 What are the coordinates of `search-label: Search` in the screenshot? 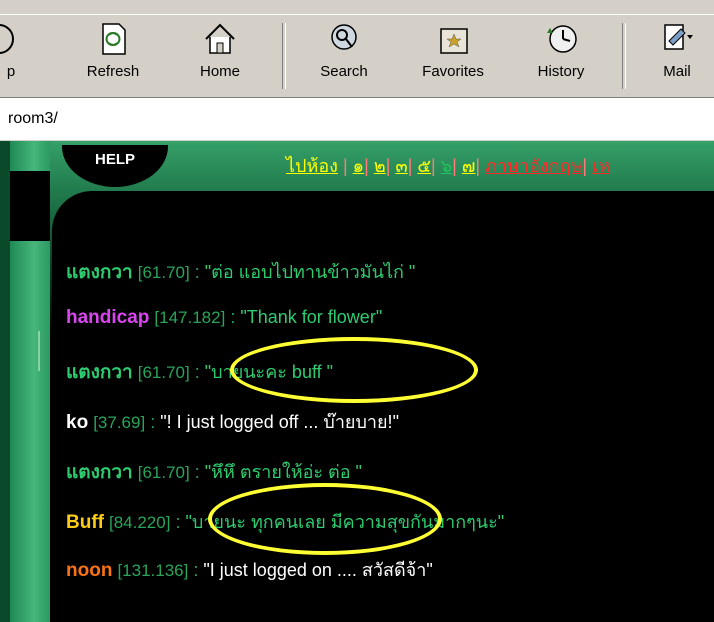 It's located at (344, 71).